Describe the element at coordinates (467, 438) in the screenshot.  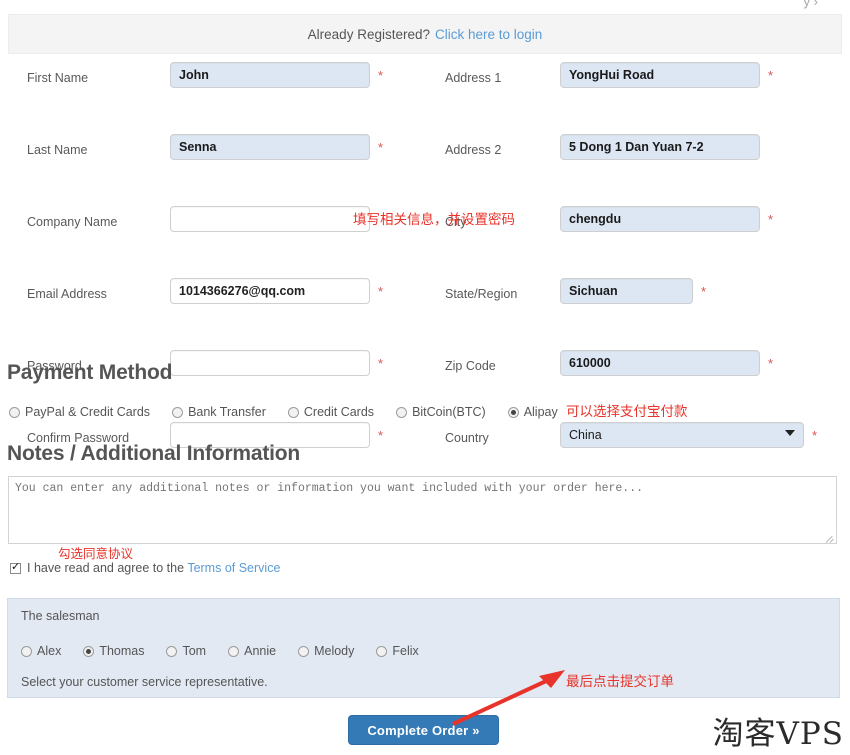
I see `label-country: Country` at that location.